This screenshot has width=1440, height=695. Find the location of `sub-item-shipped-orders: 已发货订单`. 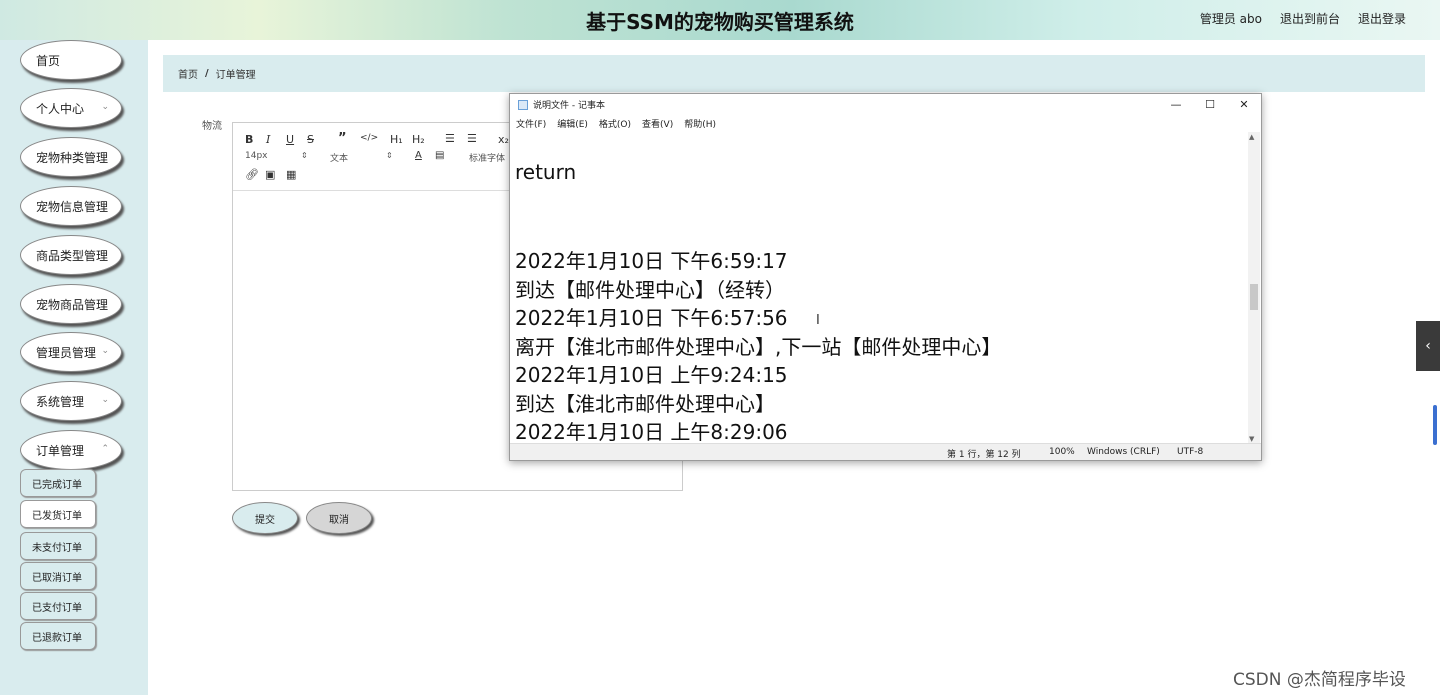

sub-item-shipped-orders: 已发货订单 is located at coordinates (58, 514).